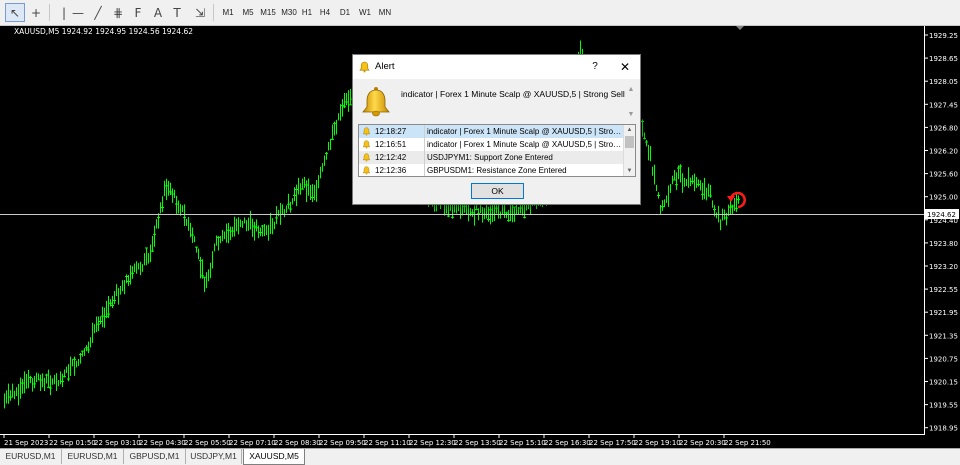 The image size is (960, 465). What do you see at coordinates (138, 12) in the screenshot?
I see `fibonacci-tool-button: F` at bounding box center [138, 12].